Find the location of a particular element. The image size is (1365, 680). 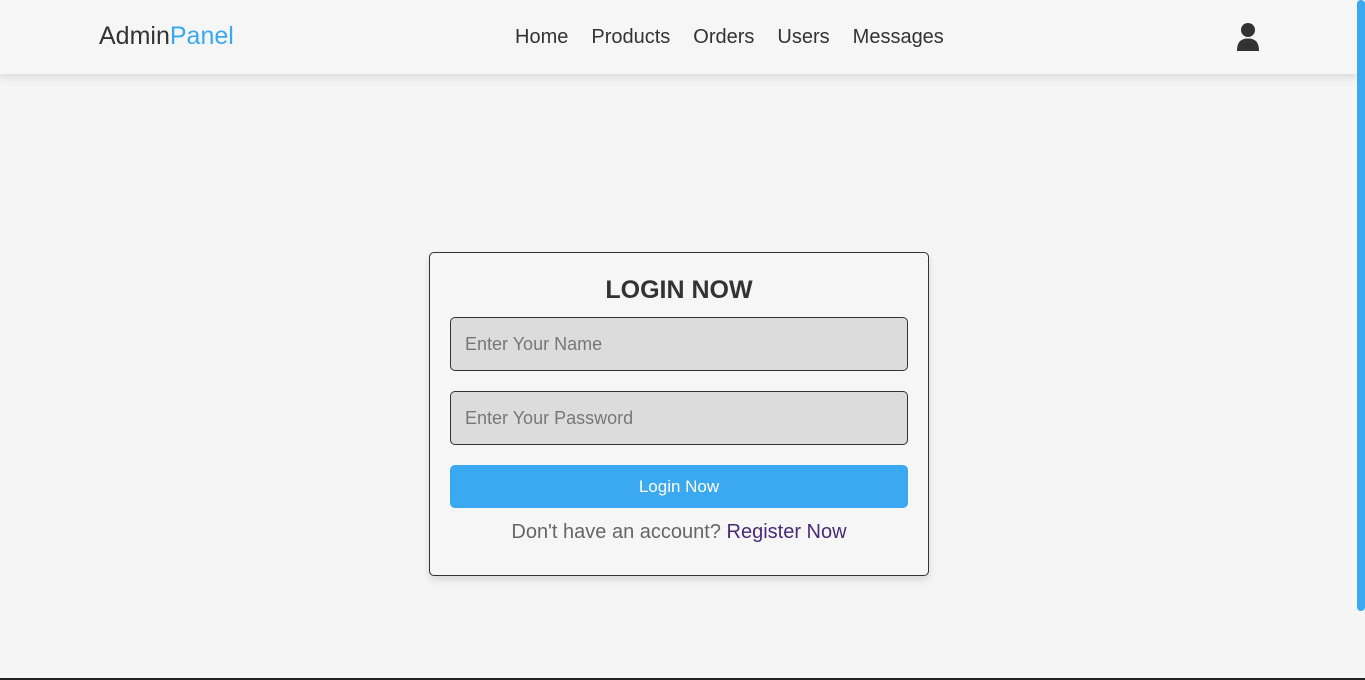

user-icon-graphic is located at coordinates (1248, 37).